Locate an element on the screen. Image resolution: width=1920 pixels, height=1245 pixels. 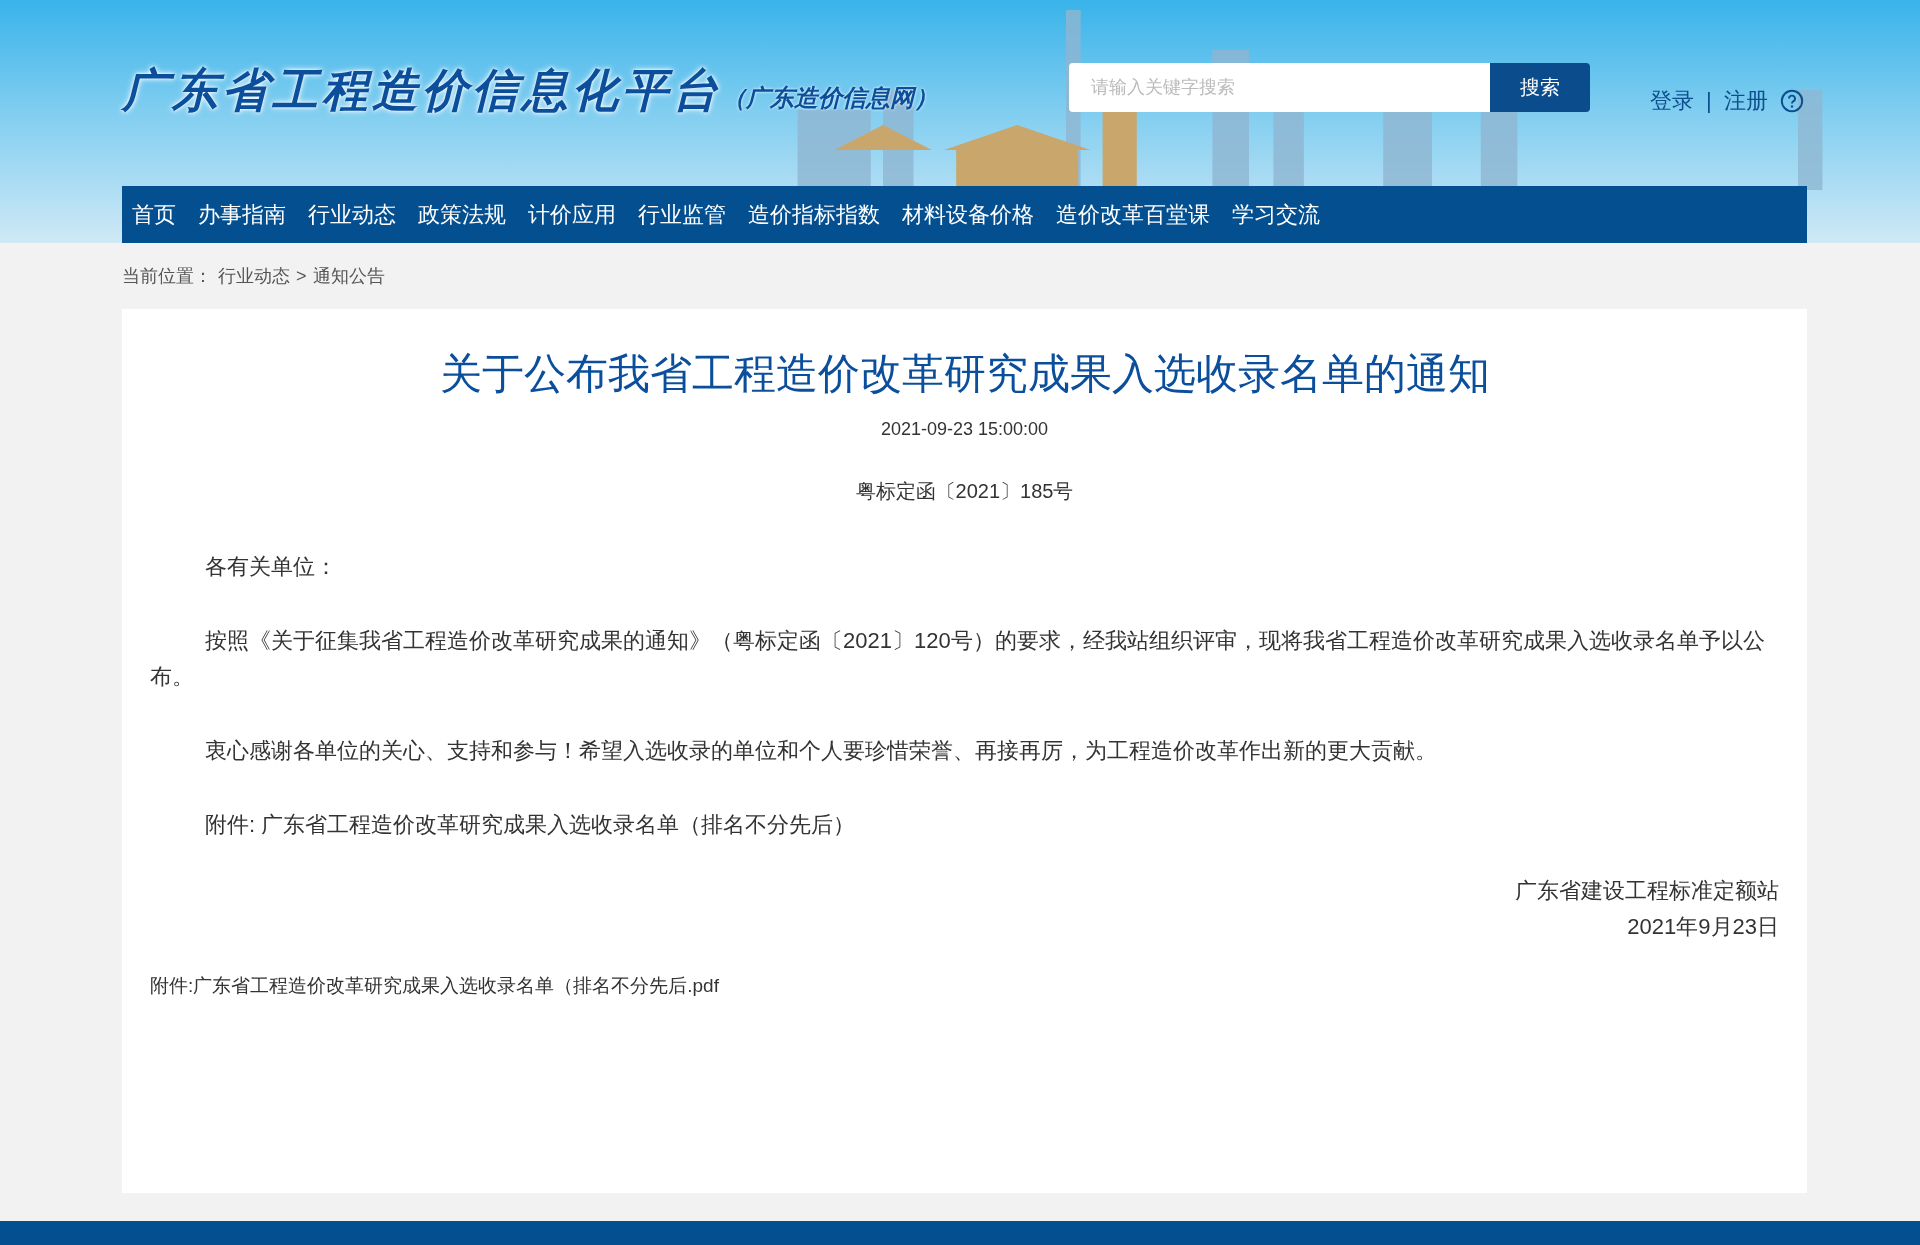
help-icon is located at coordinates (1791, 101).